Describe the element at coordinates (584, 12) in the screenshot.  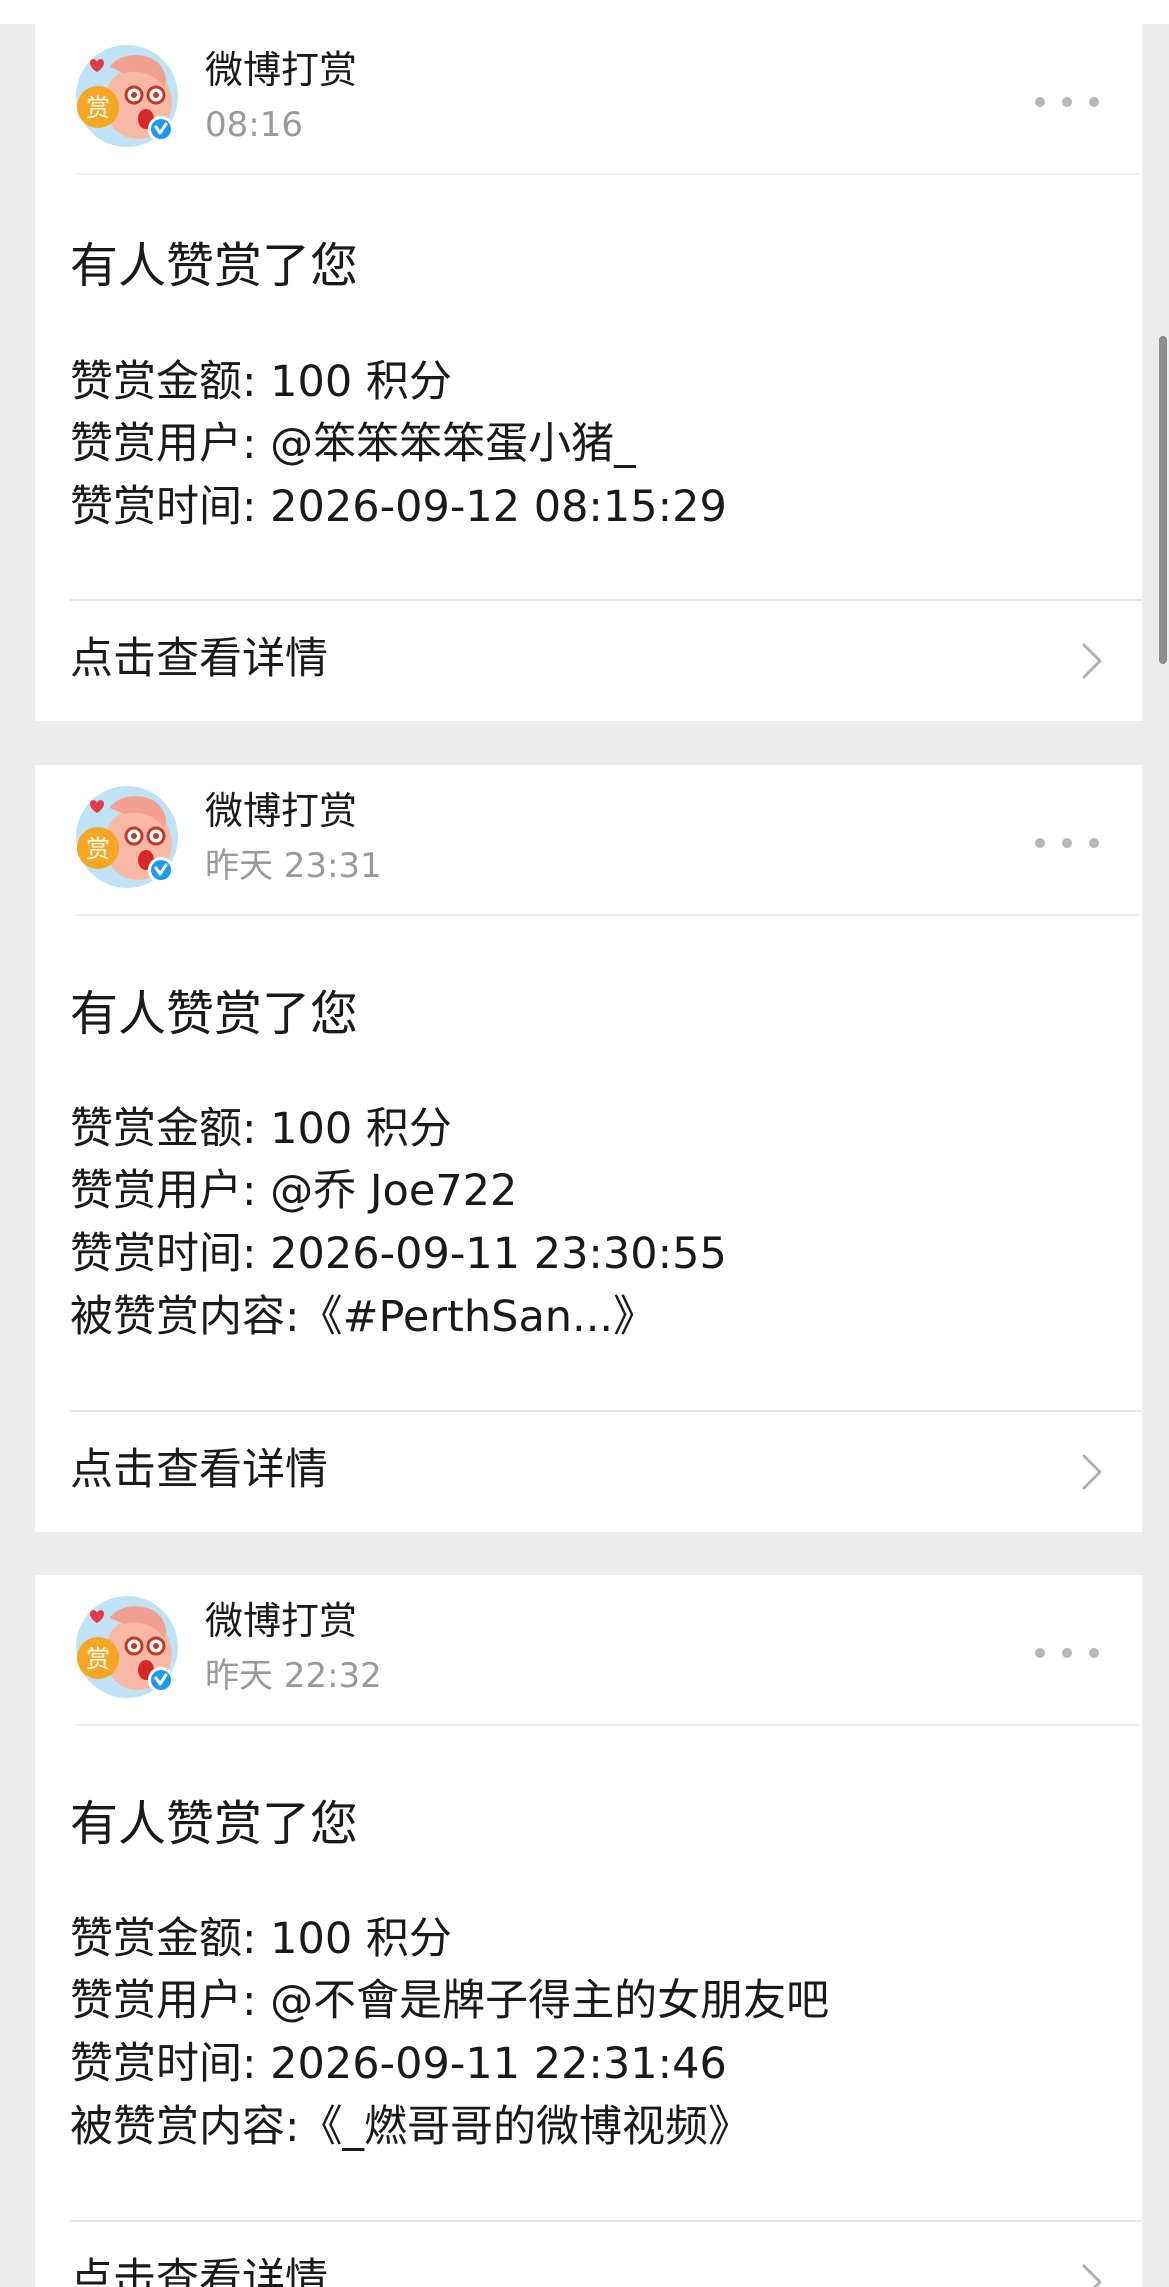
I see `top-strip` at that location.